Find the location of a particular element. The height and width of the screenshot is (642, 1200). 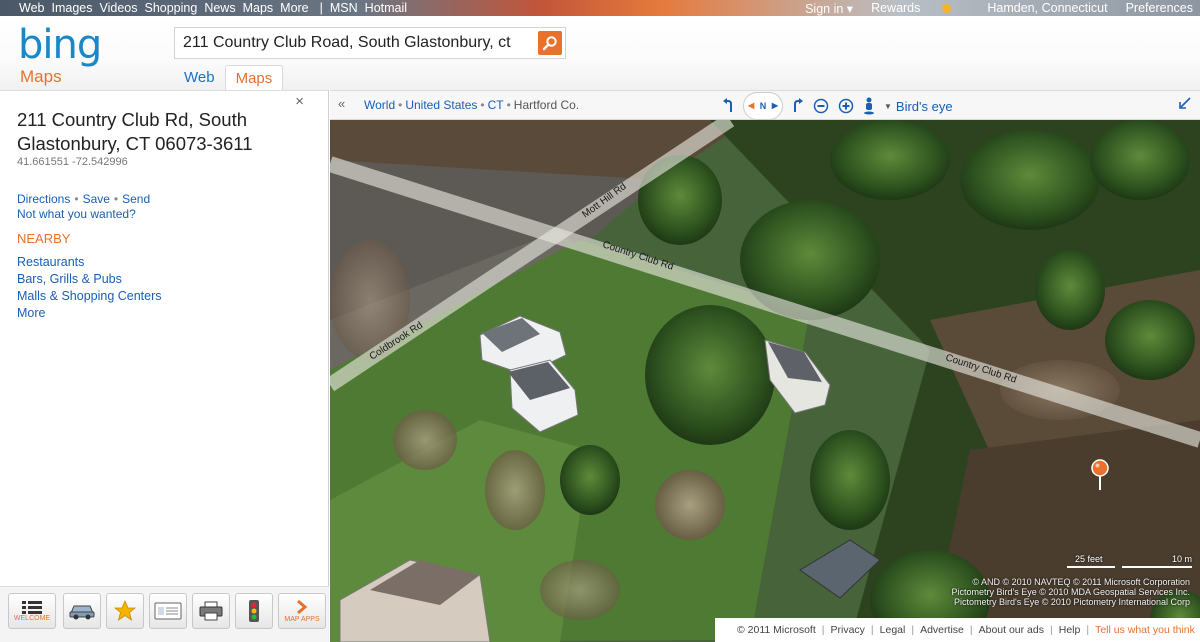

printer-icon is located at coordinates (211, 611).